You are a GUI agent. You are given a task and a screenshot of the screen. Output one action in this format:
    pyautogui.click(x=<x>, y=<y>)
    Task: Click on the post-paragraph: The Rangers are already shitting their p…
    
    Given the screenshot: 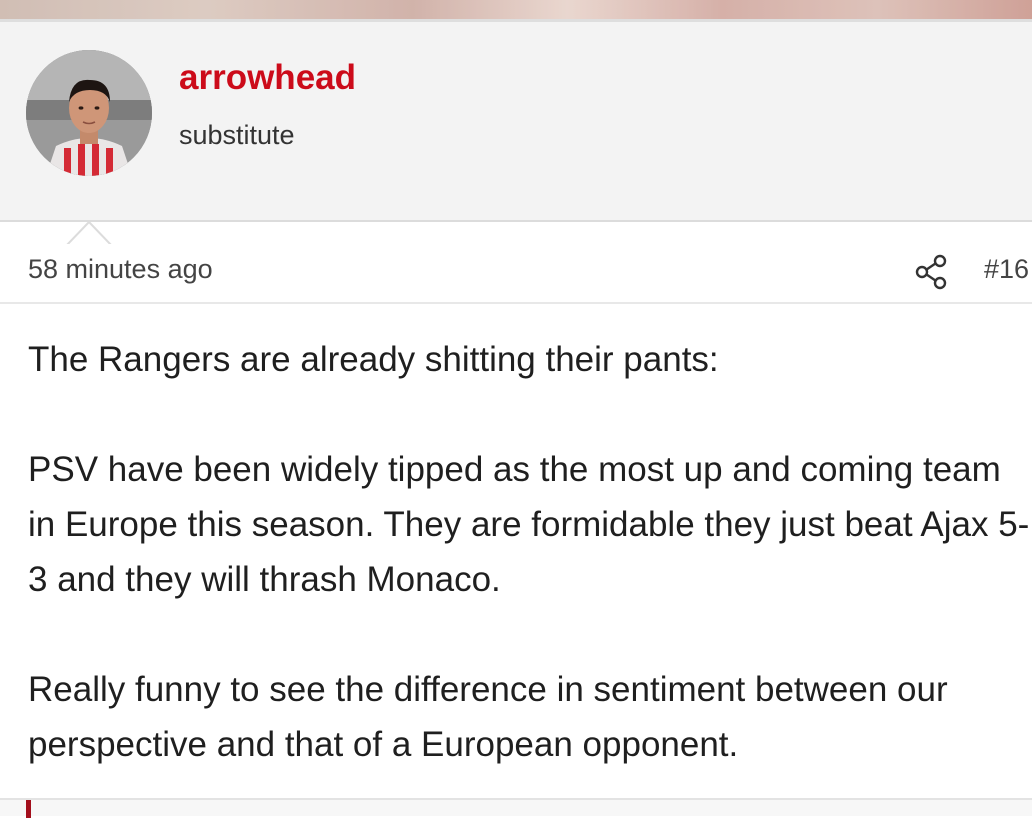 What is the action you would take?
    pyautogui.click(x=373, y=359)
    